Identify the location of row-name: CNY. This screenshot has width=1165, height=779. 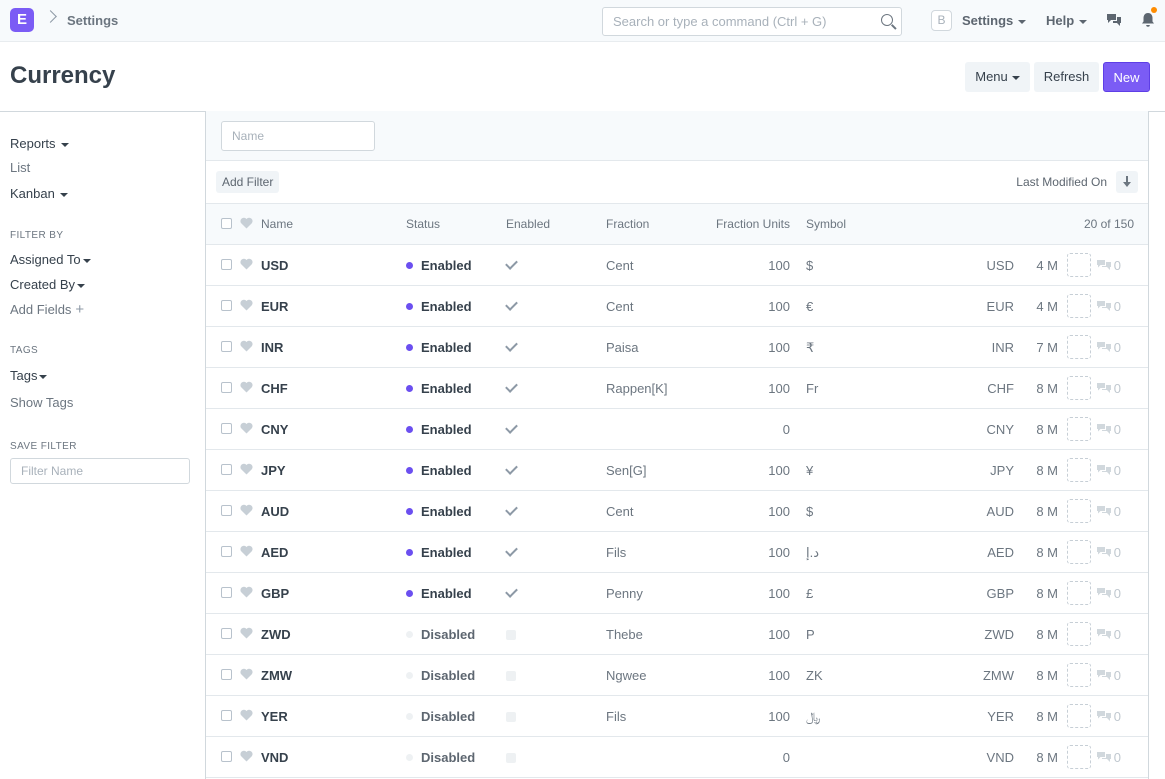
(274, 429).